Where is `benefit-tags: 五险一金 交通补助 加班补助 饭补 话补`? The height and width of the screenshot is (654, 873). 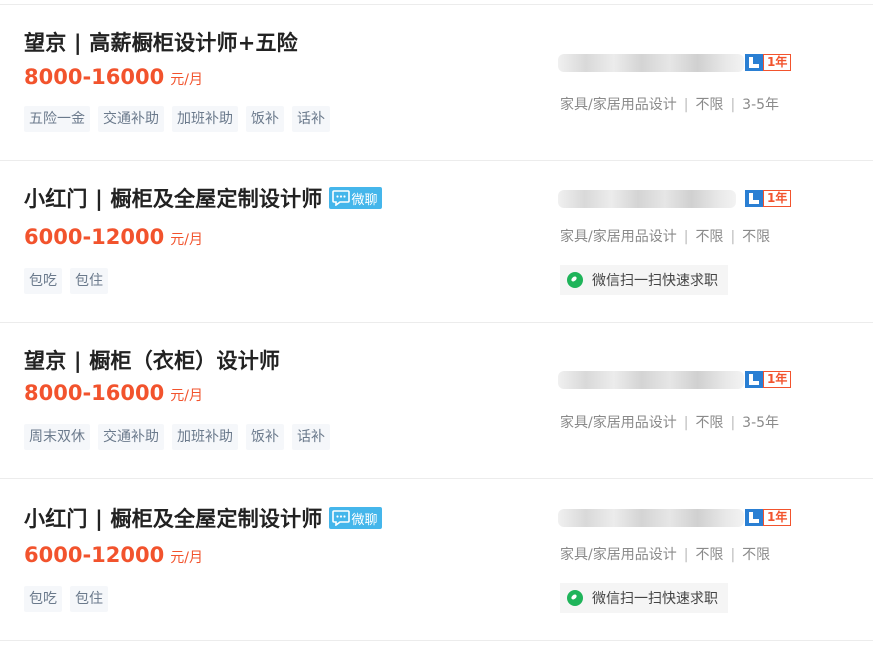 benefit-tags: 五险一金 交通补助 加班补助 饭补 话补 is located at coordinates (181, 119).